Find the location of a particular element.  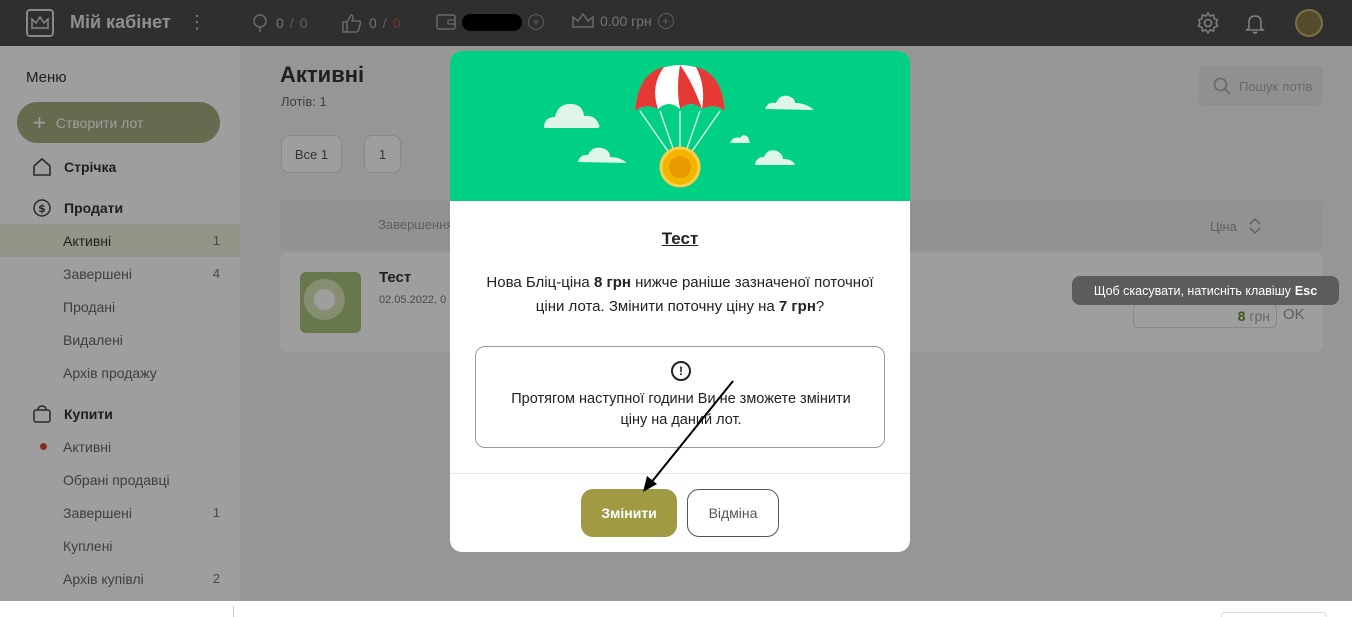

confirm-change-button: Змінити is located at coordinates (629, 513).